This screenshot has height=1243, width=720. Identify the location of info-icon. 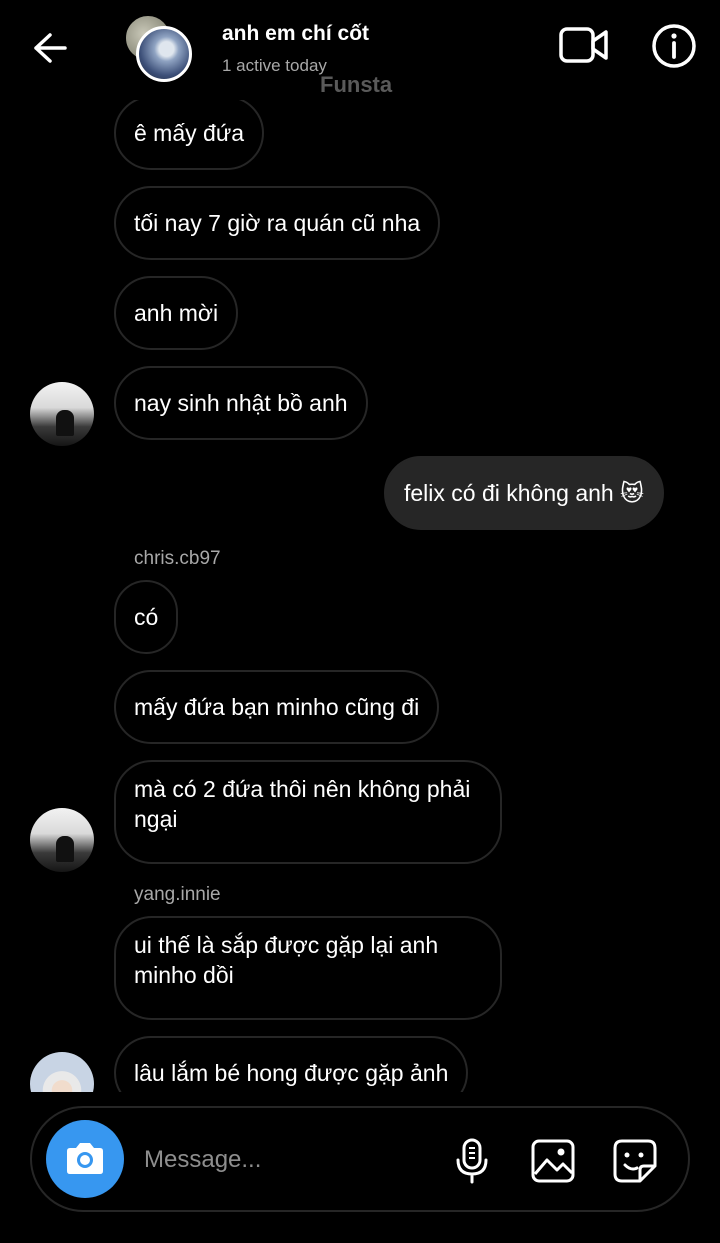
(674, 46).